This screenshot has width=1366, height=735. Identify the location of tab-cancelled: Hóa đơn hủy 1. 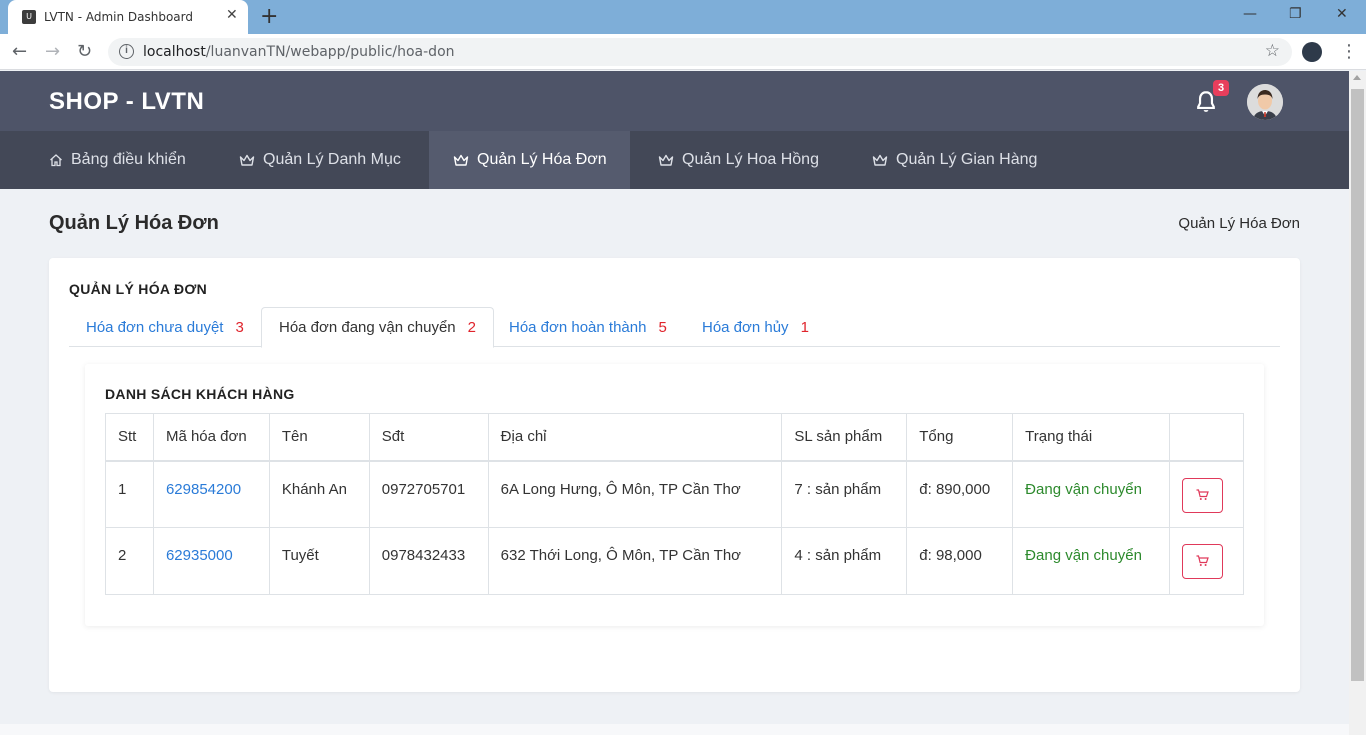
(755, 327).